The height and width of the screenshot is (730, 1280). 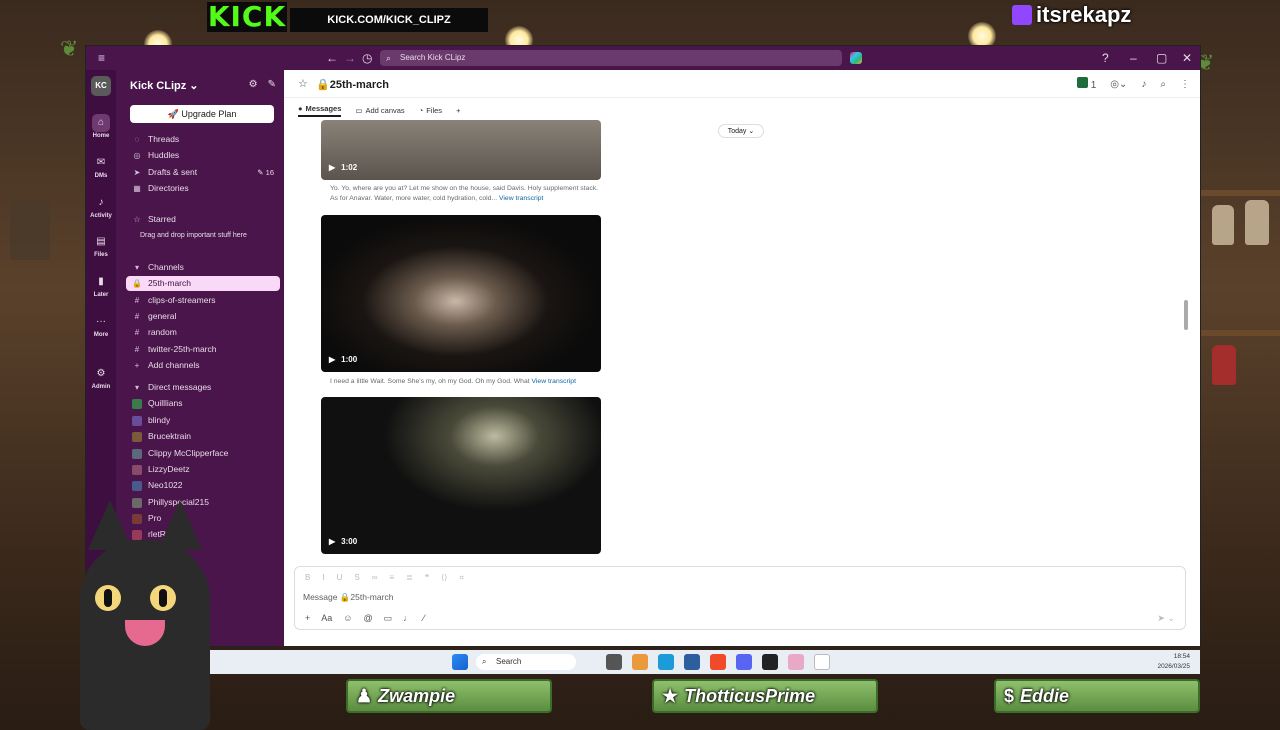 I want to click on rail-home: ⌂ Home, so click(x=101, y=126).